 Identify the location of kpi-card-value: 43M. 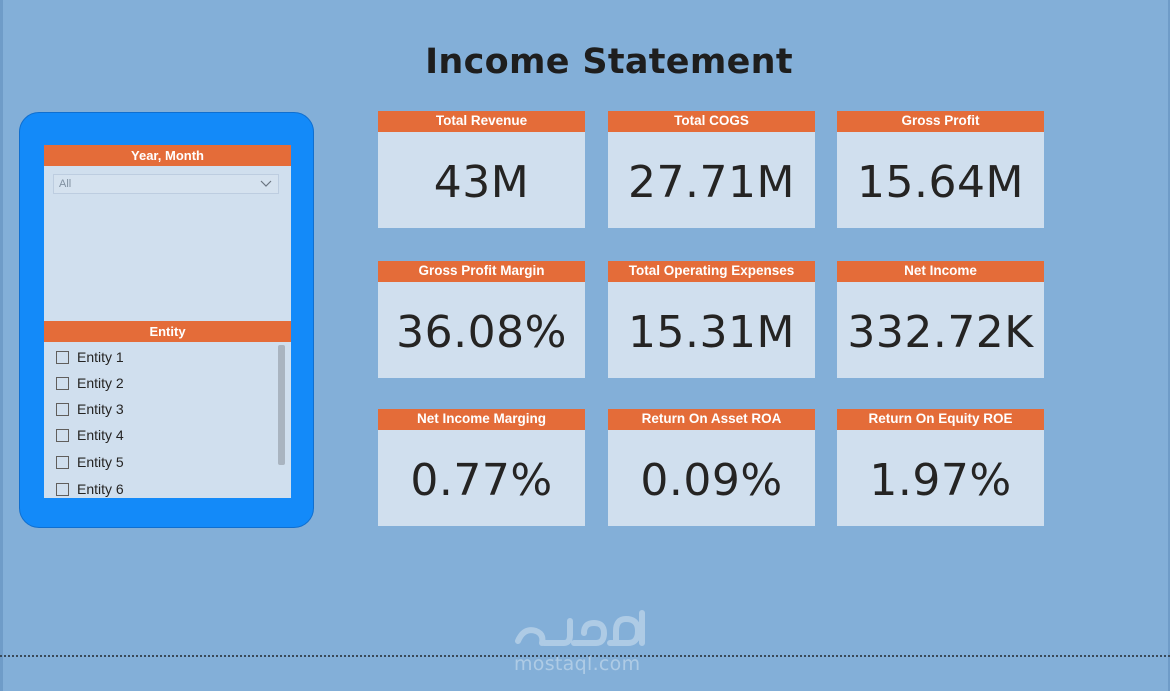
(481, 182).